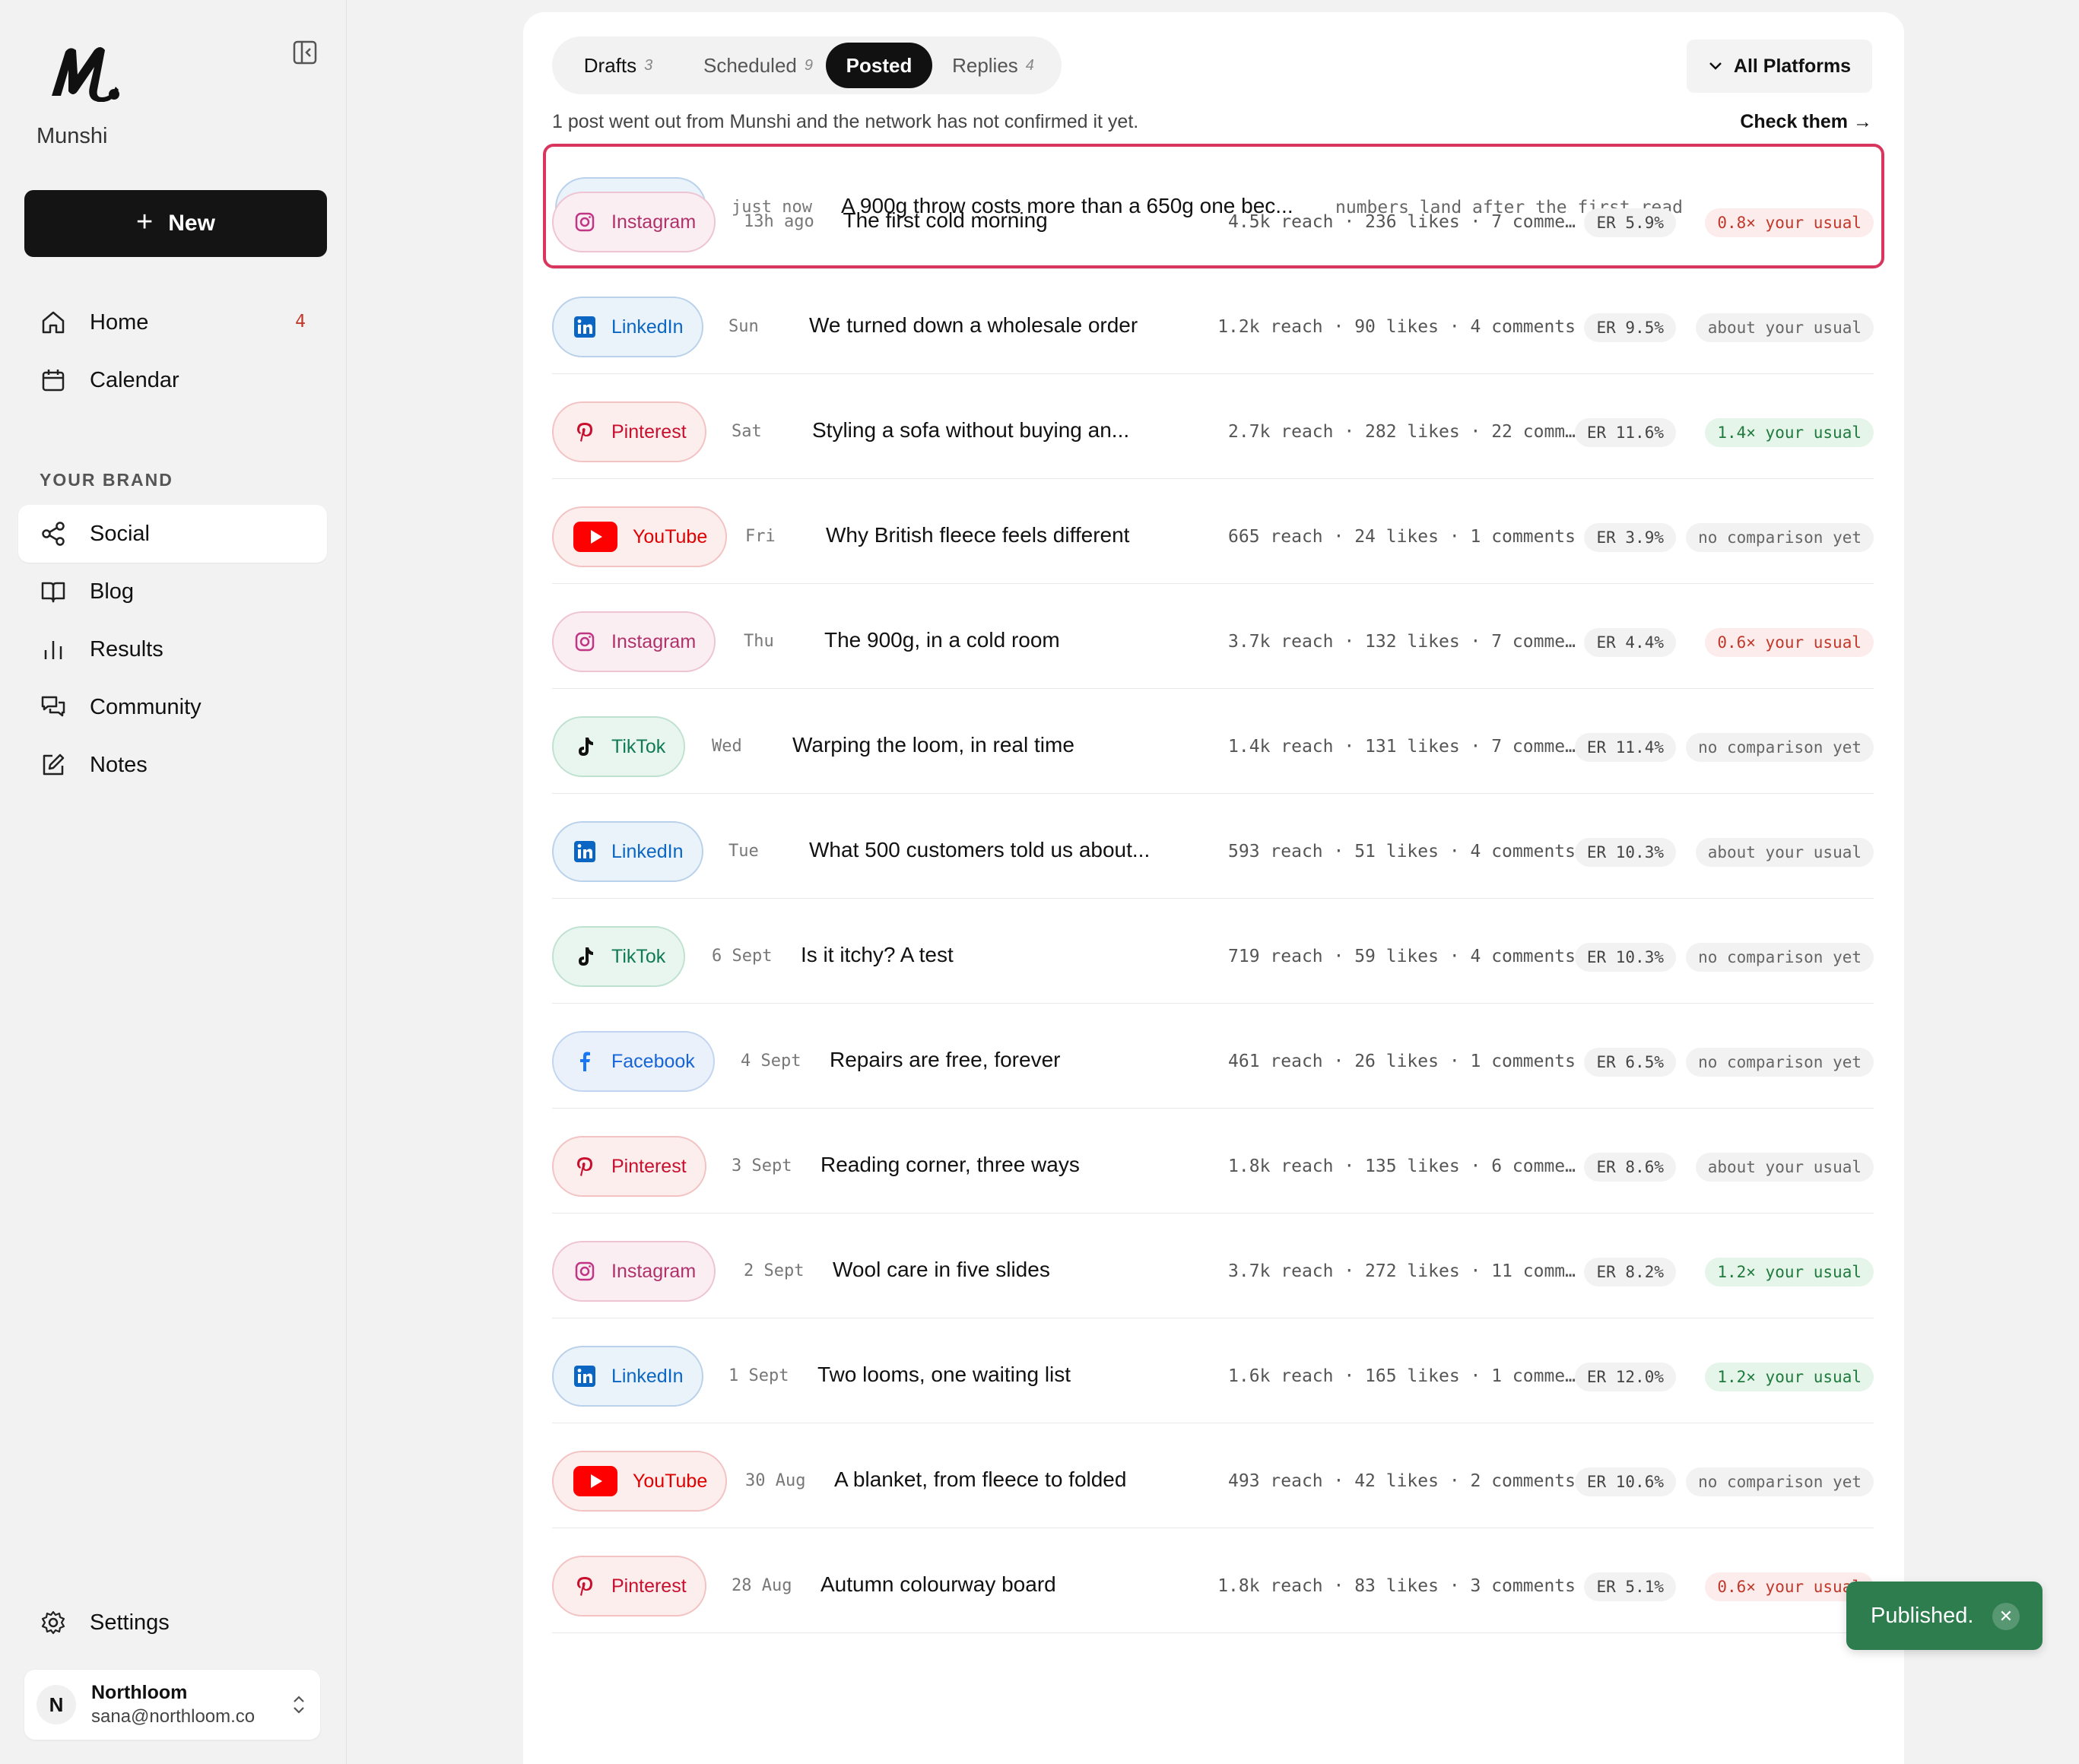  Describe the element at coordinates (933, 745) in the screenshot. I see `post-title: Warping the loom, in real time` at that location.